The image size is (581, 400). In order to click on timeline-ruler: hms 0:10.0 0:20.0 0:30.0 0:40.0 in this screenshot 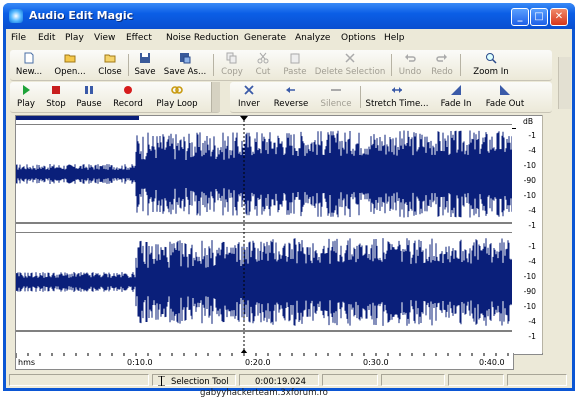, I will do `click(264, 361)`.